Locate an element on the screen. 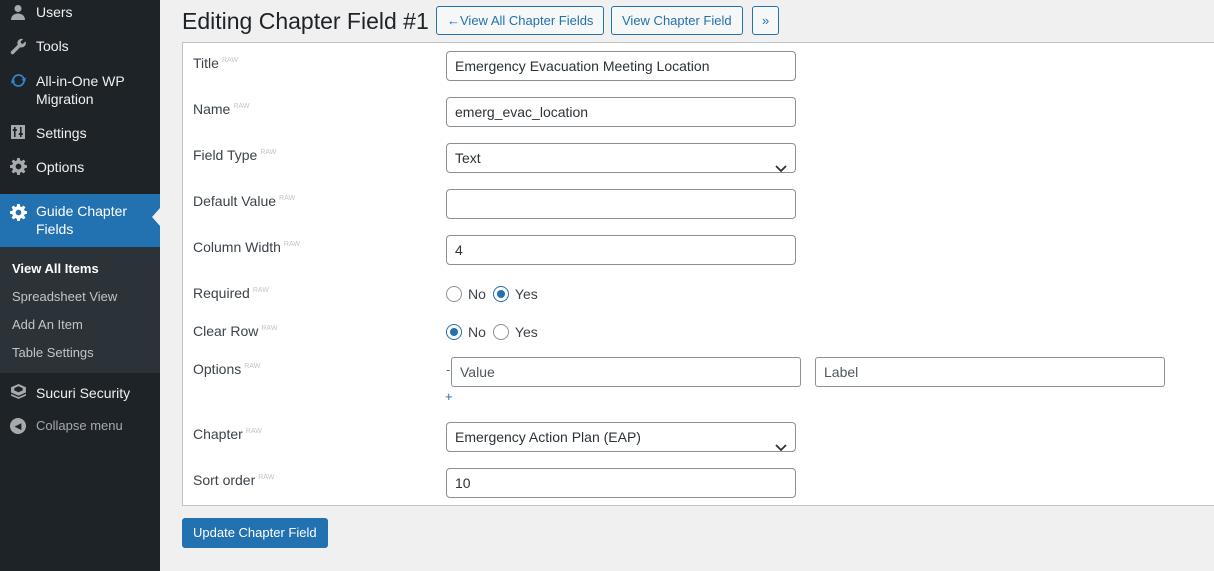  field-type-label: Field Type RAW is located at coordinates (235, 155).